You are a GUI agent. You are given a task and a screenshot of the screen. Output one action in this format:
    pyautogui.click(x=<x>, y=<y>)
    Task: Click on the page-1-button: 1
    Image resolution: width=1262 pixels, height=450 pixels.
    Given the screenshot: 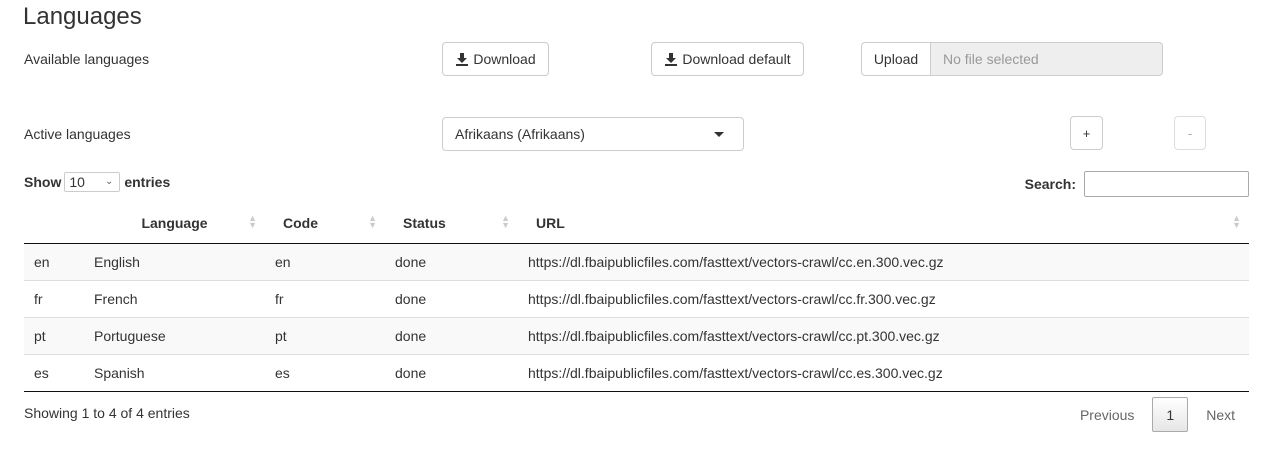 What is the action you would take?
    pyautogui.click(x=1170, y=414)
    